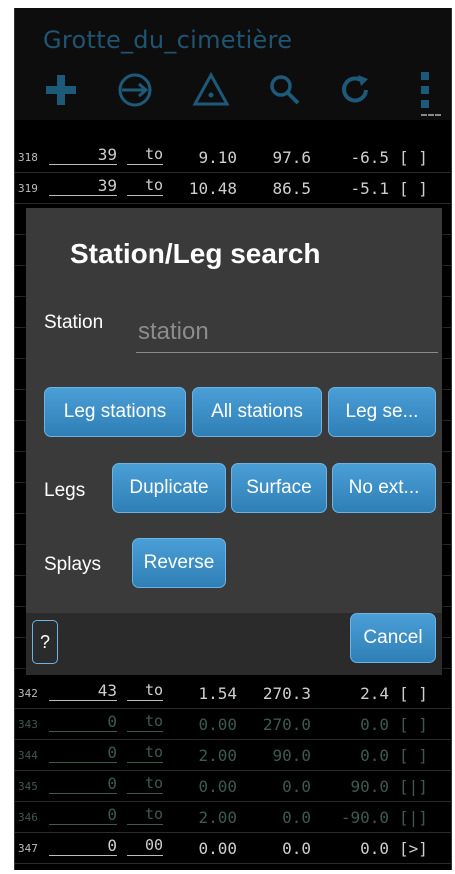 This screenshot has height=874, width=455. Describe the element at coordinates (28, 755) in the screenshot. I see `row-index: 344` at that location.